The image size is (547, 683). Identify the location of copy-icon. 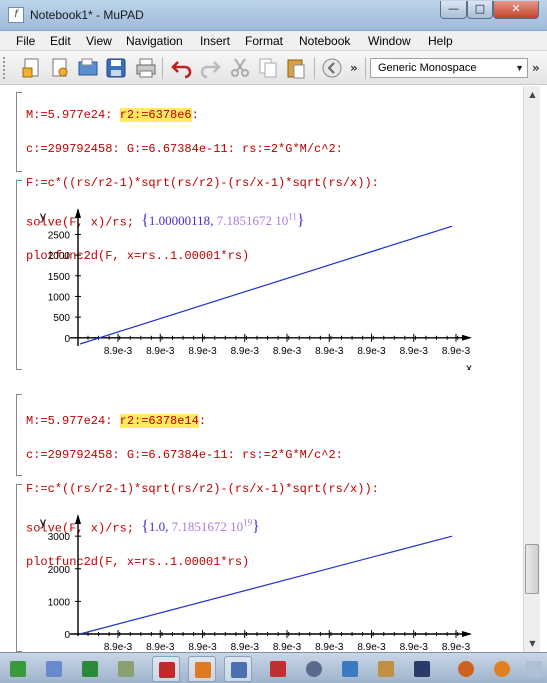
(268, 68).